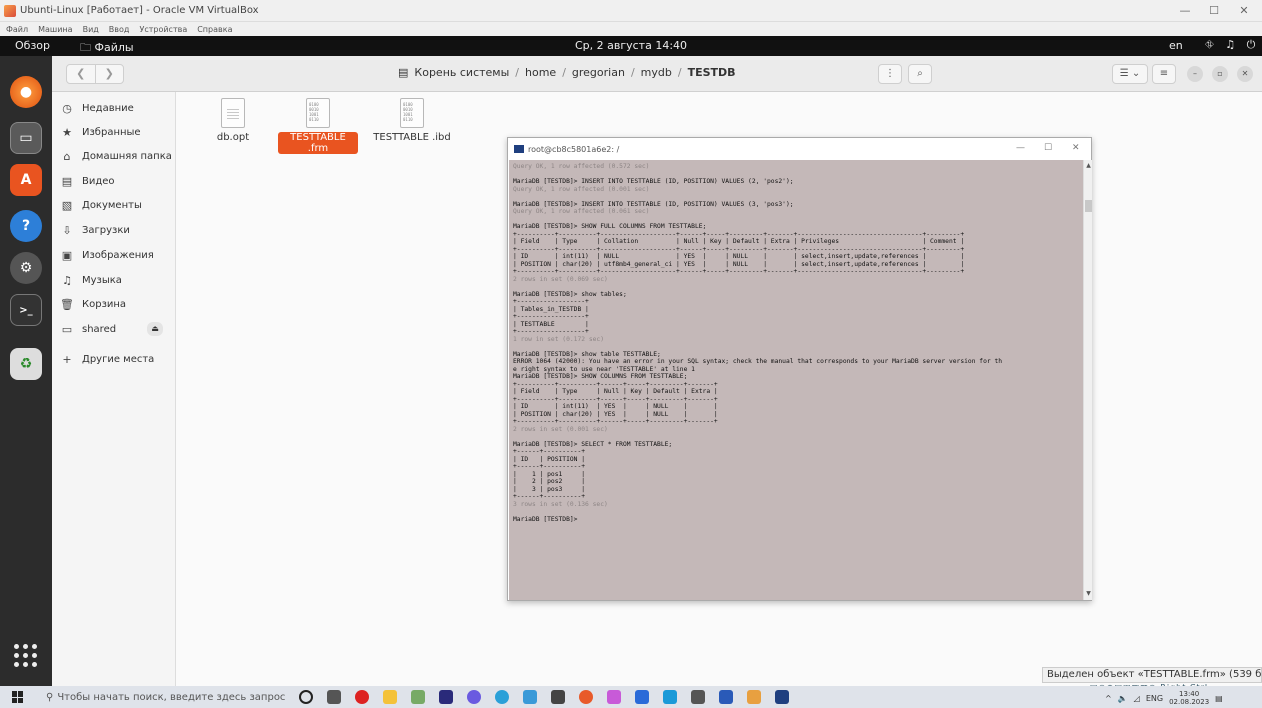  I want to click on sidebar-item-label: Избранные, so click(111, 132).